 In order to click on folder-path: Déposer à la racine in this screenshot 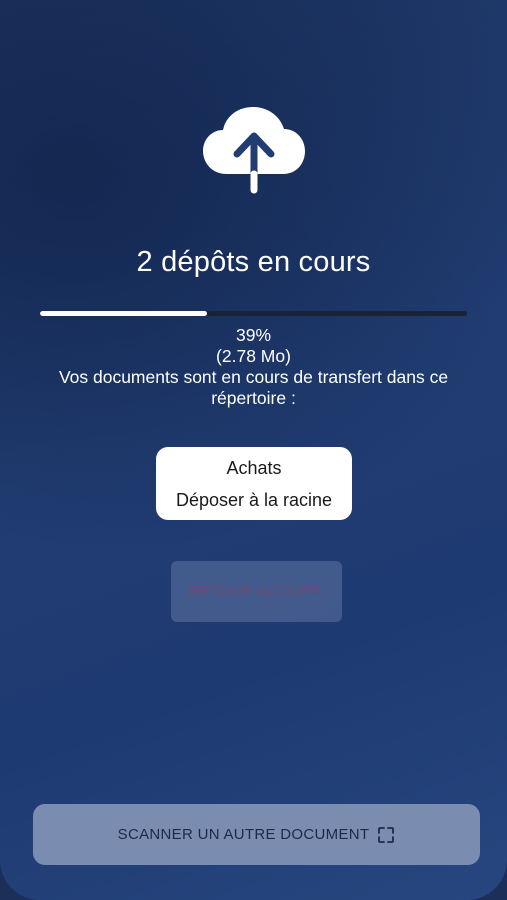, I will do `click(254, 500)`.